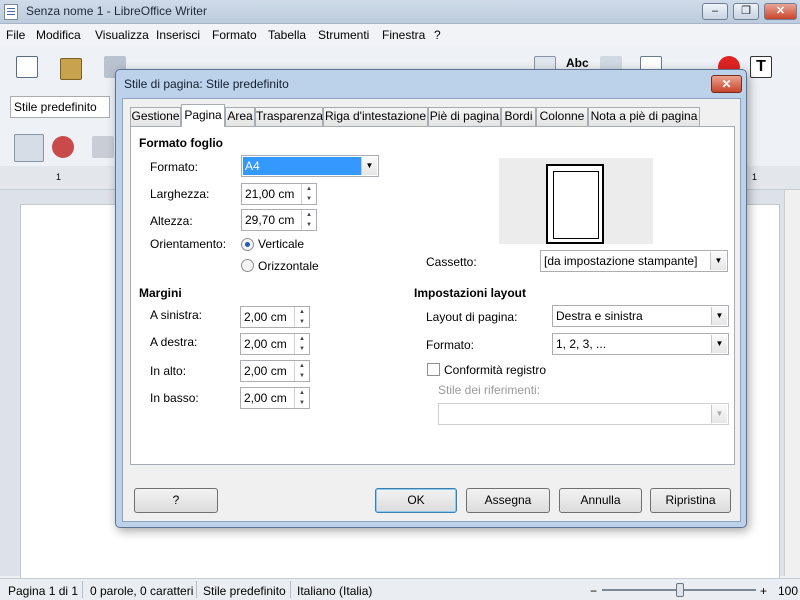  Describe the element at coordinates (287, 35) in the screenshot. I see `menu-tabella: Tabella` at that location.